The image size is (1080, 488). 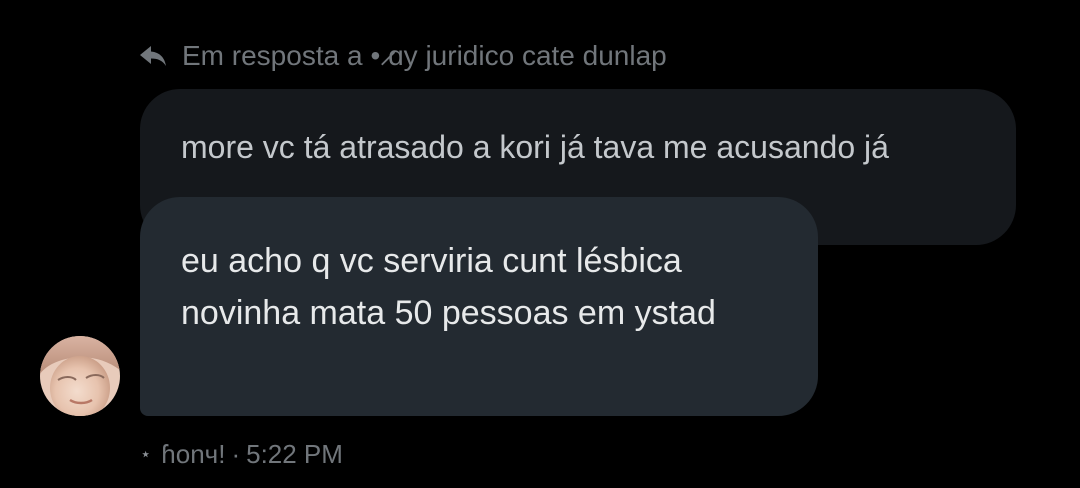 I want to click on message-meta: ⋆ ɦonч! · 5:22 PM, so click(x=241, y=454).